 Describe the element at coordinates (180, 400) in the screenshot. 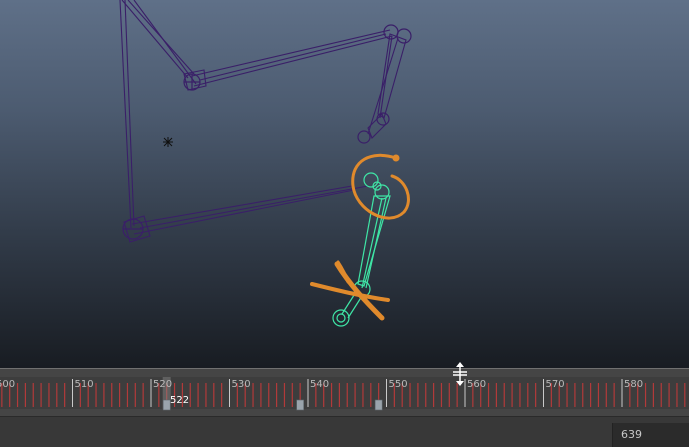

I see `current-frame-label: 522` at that location.